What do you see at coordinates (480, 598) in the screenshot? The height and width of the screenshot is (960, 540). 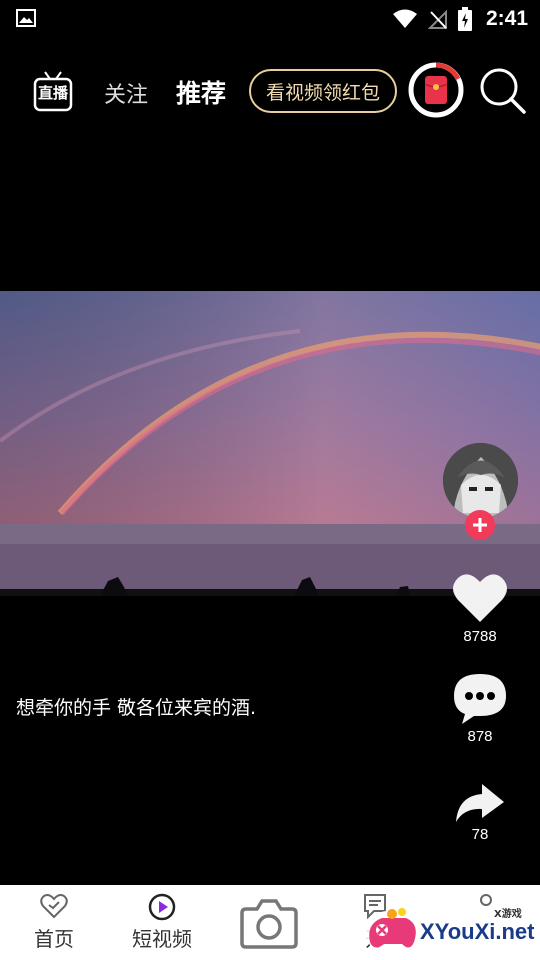 I see `heart-icon` at bounding box center [480, 598].